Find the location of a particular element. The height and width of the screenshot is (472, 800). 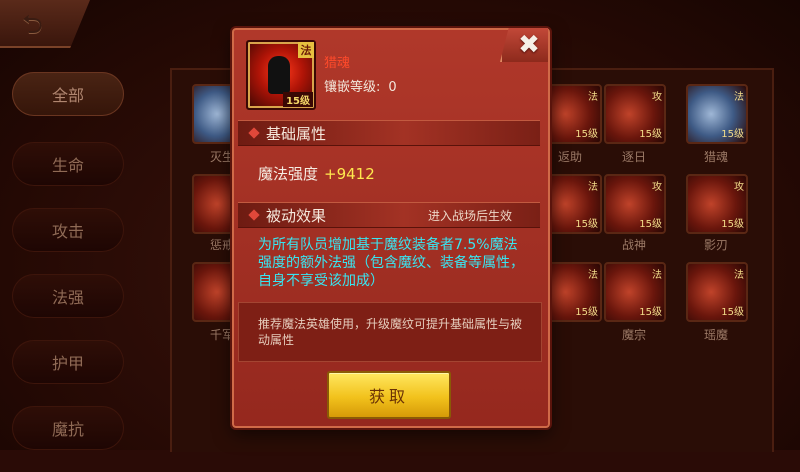

attribute-value: +9412 is located at coordinates (349, 174).